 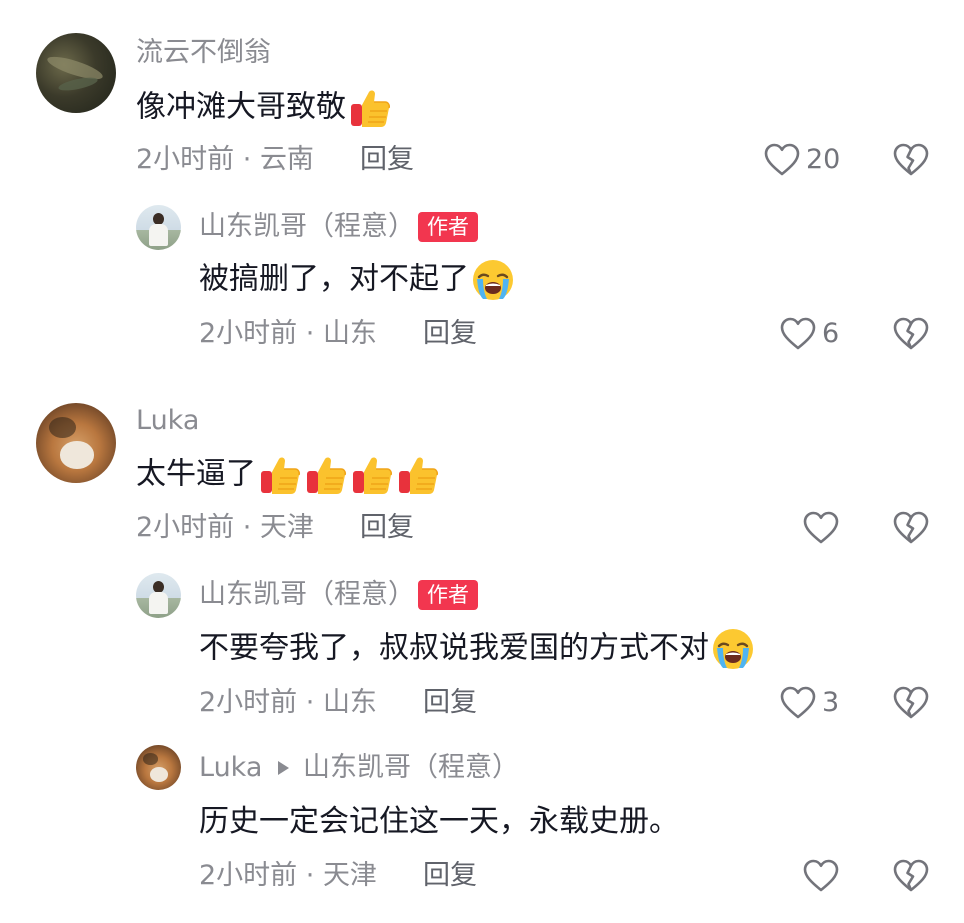 What do you see at coordinates (203, 53) in the screenshot?
I see `username: 流云不倒翁` at bounding box center [203, 53].